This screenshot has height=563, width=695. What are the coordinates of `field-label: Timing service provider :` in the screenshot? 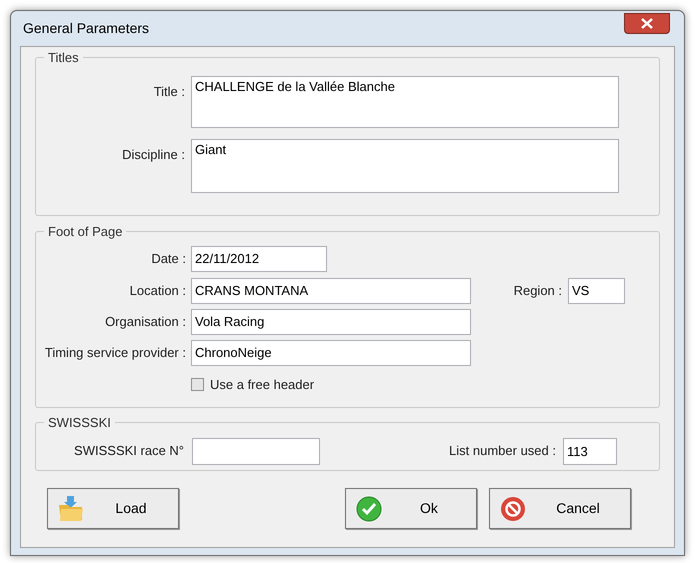 It's located at (115, 353).